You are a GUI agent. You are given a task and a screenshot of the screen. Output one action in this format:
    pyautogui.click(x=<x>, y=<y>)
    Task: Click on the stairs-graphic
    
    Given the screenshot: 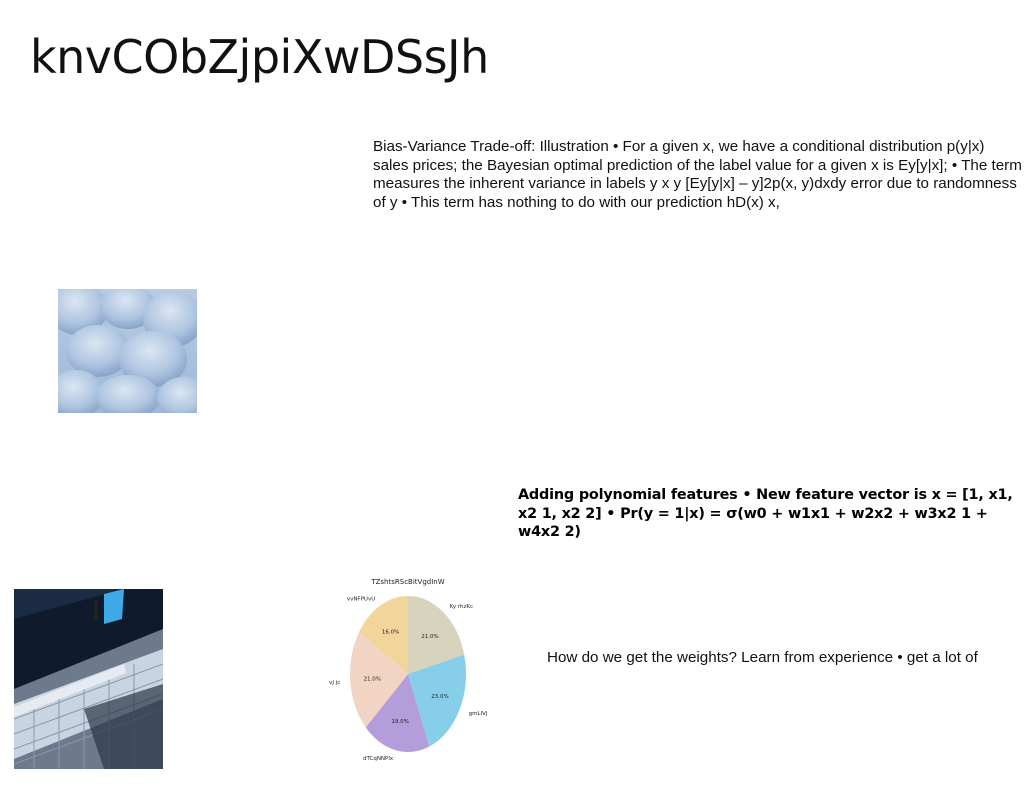 What is the action you would take?
    pyautogui.click(x=88, y=679)
    